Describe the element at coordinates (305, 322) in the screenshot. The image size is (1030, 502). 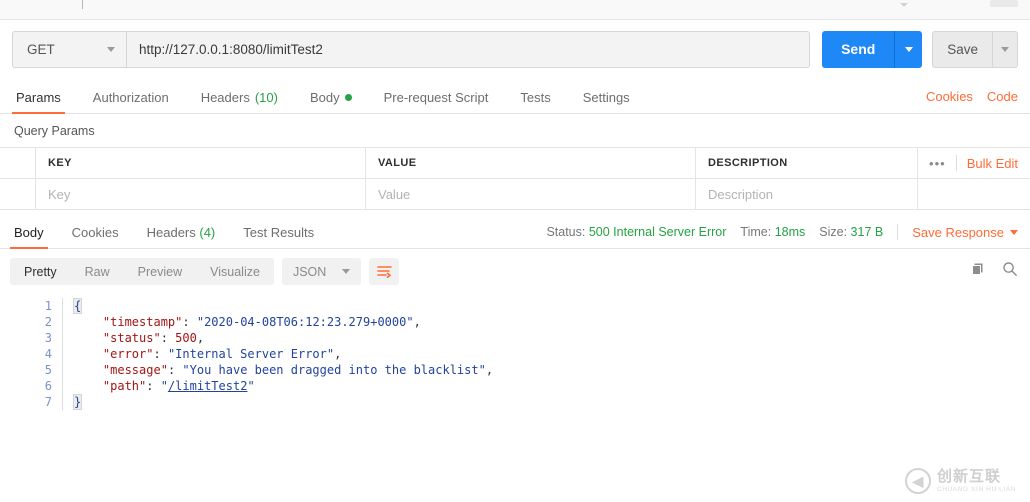
I see `json-token-str: "2020-04-08T06:12:23.279+0000"` at that location.